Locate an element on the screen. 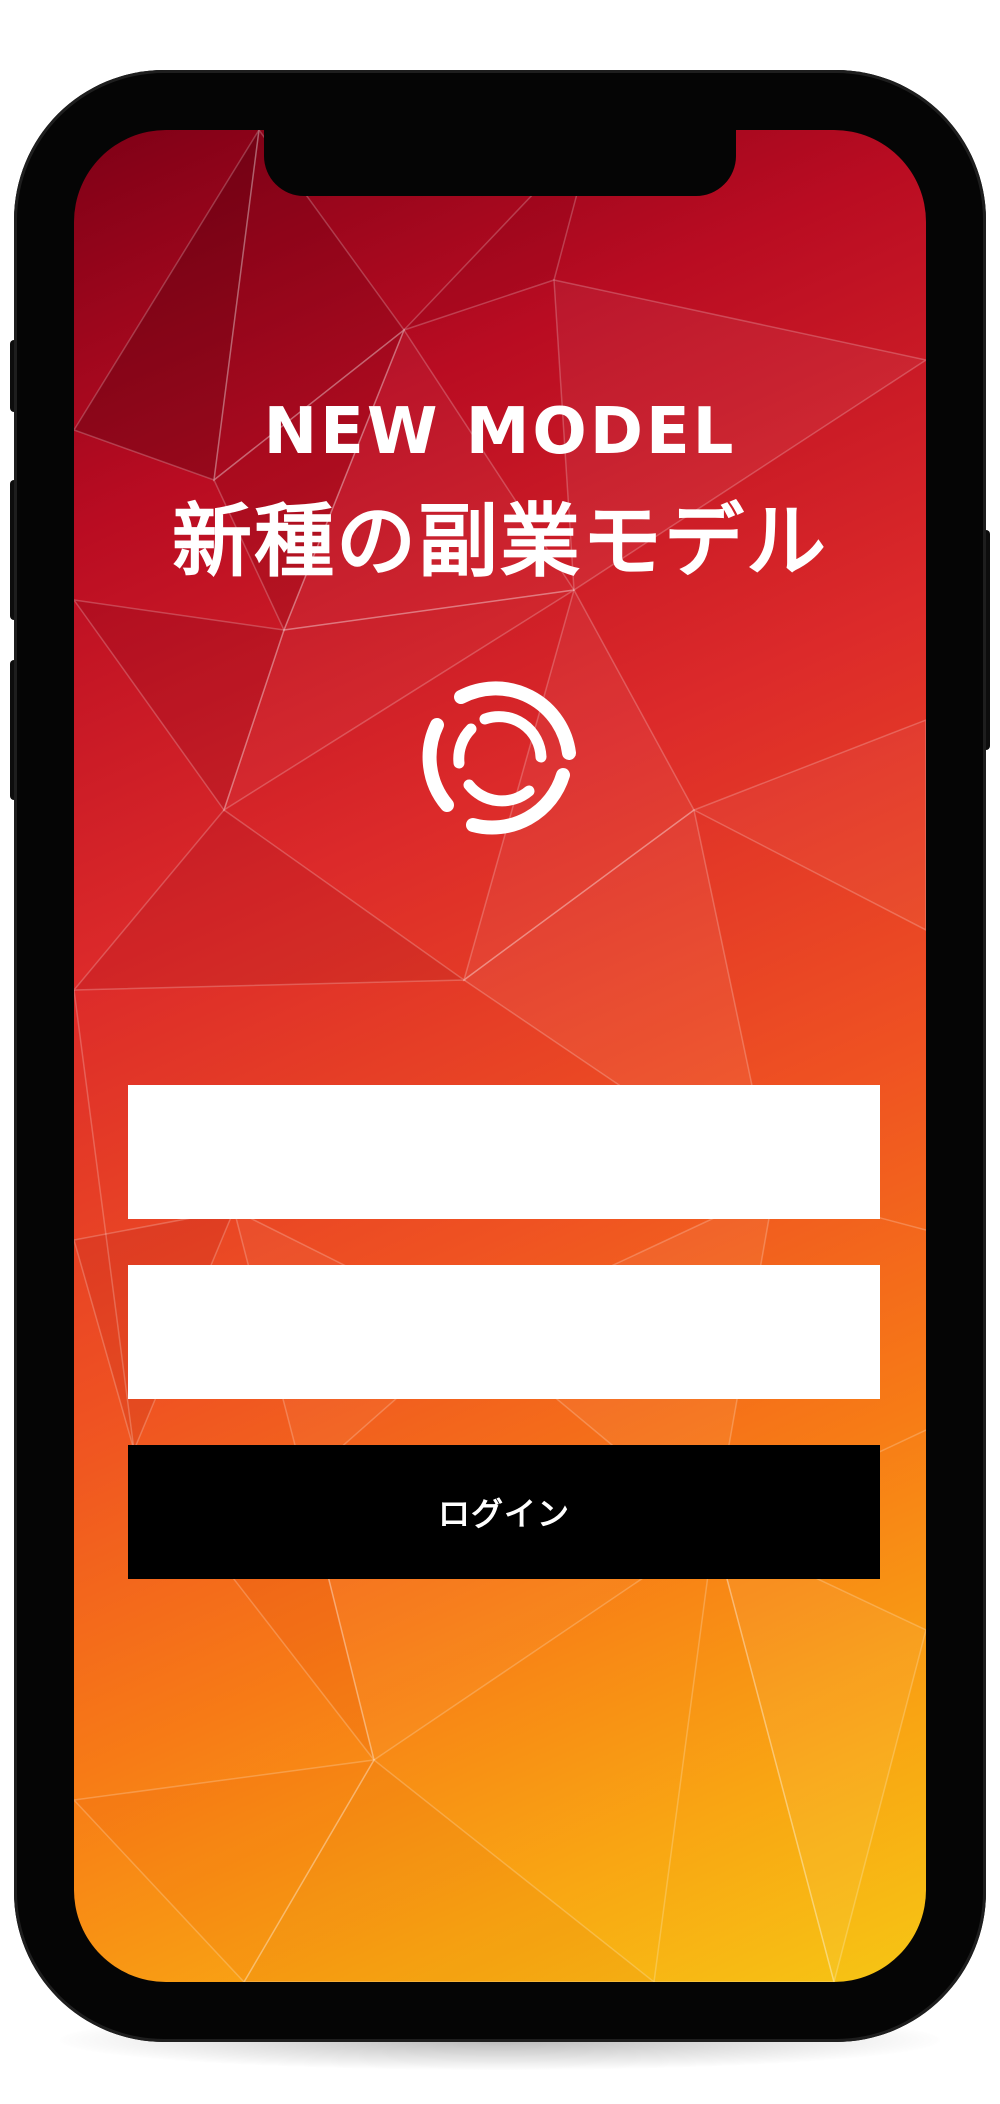 Image resolution: width=1000 pixels, height=2104 pixels. headline-japanese: 新種の副業モデル is located at coordinates (500, 541).